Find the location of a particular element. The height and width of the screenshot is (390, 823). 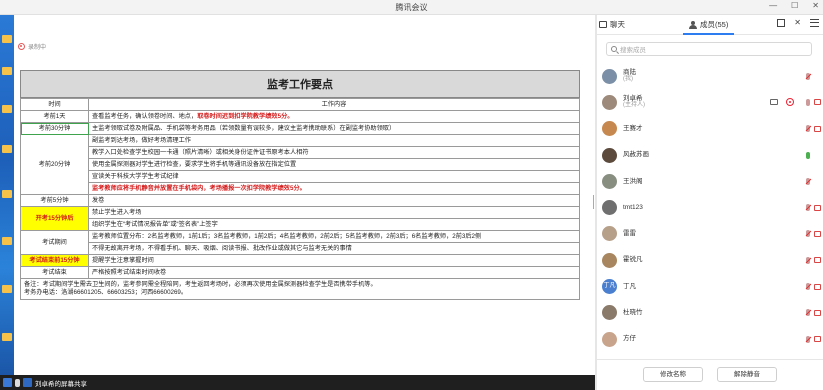

close-panel-icon: ✕ is located at coordinates (797, 22).